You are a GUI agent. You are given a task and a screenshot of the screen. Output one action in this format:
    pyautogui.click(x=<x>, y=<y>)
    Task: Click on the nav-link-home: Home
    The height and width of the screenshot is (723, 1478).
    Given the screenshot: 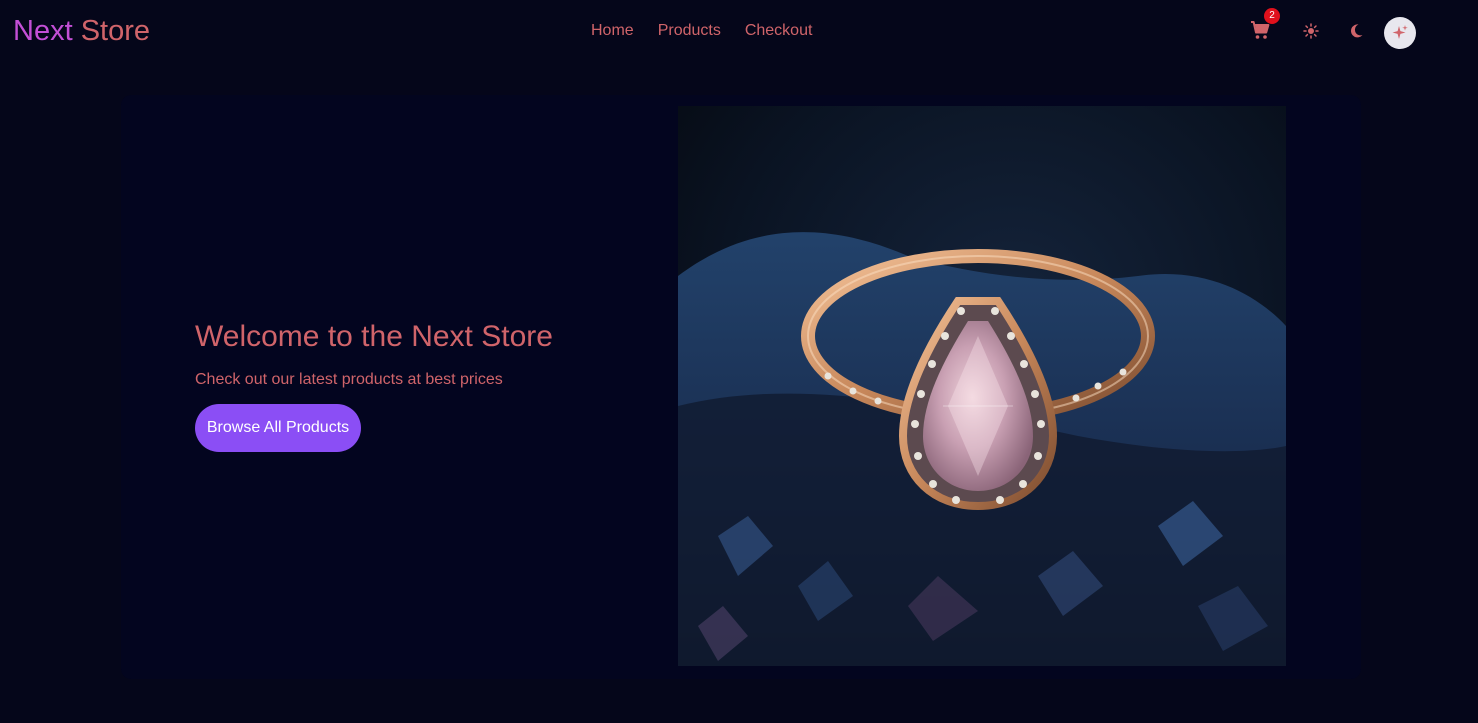 What is the action you would take?
    pyautogui.click(x=612, y=31)
    